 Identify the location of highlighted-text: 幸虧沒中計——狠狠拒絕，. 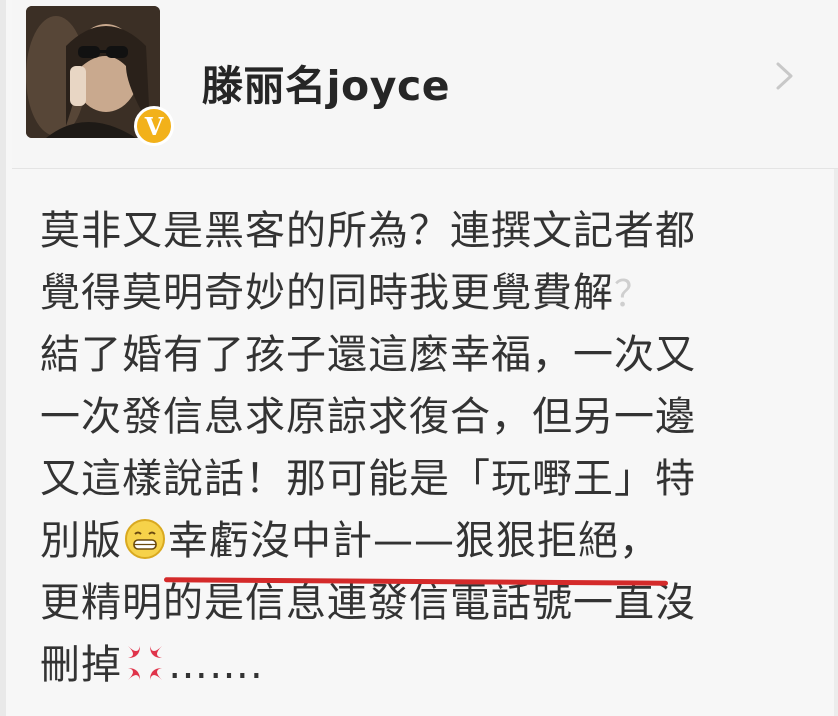
(414, 541).